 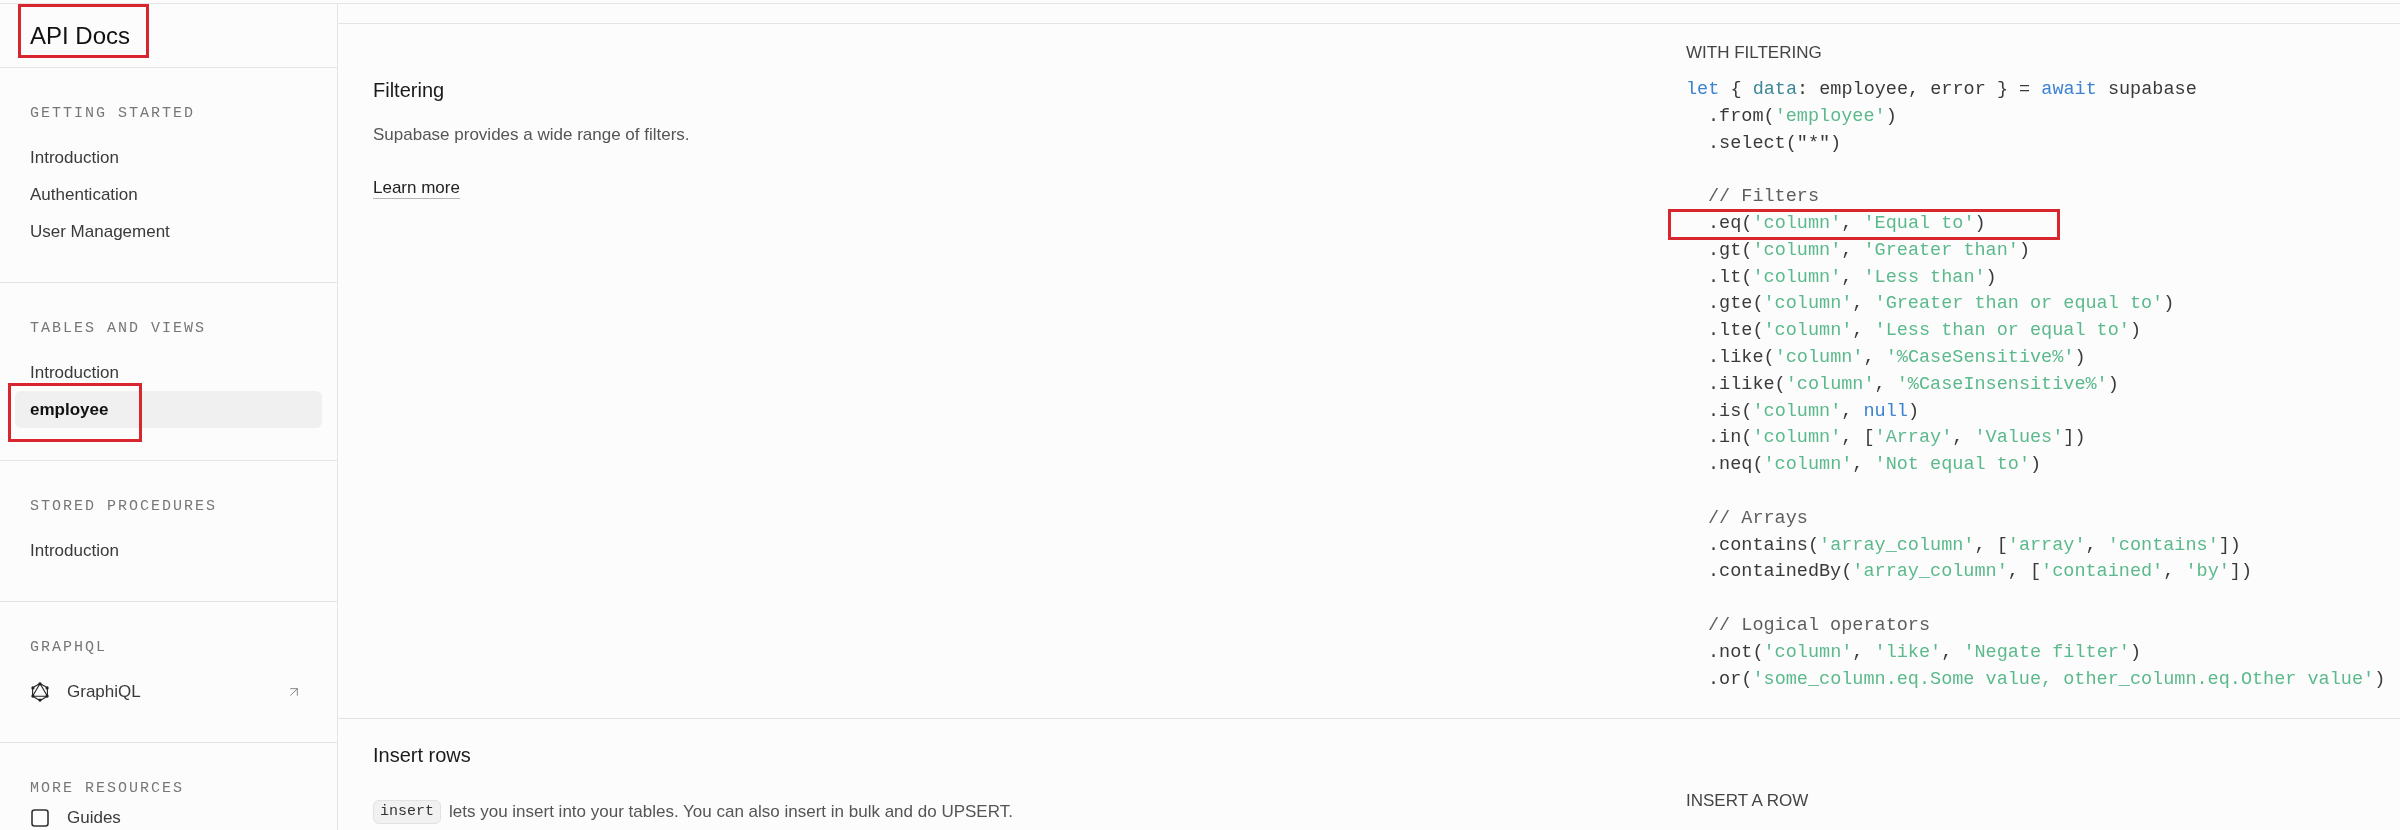 What do you see at coordinates (409, 90) in the screenshot?
I see `section-title: Filtering` at bounding box center [409, 90].